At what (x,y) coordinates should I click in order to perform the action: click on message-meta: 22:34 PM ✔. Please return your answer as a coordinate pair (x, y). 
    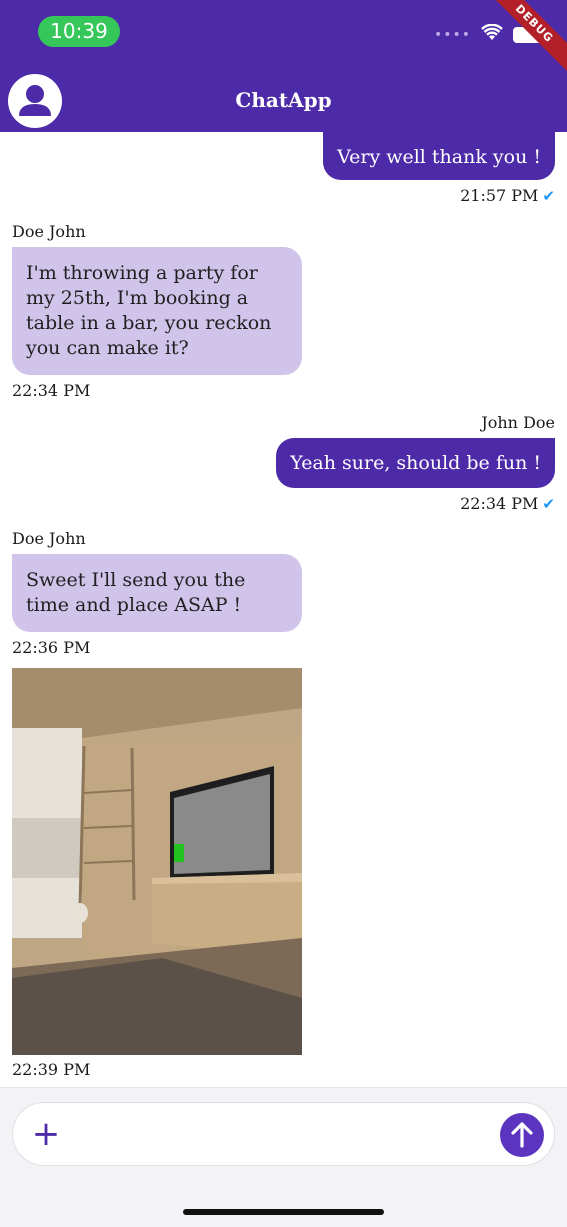
    Looking at the image, I should click on (415, 503).